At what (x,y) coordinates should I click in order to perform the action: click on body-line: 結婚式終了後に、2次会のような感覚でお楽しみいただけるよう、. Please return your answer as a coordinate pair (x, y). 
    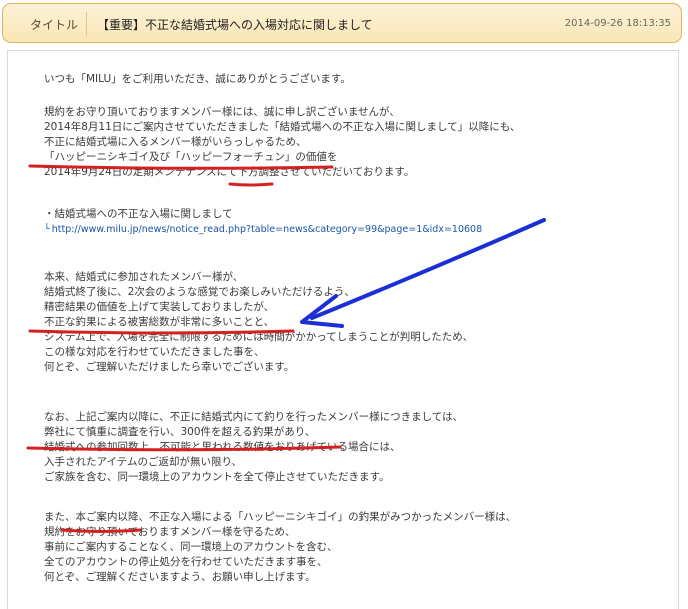
    Looking at the image, I should click on (199, 292).